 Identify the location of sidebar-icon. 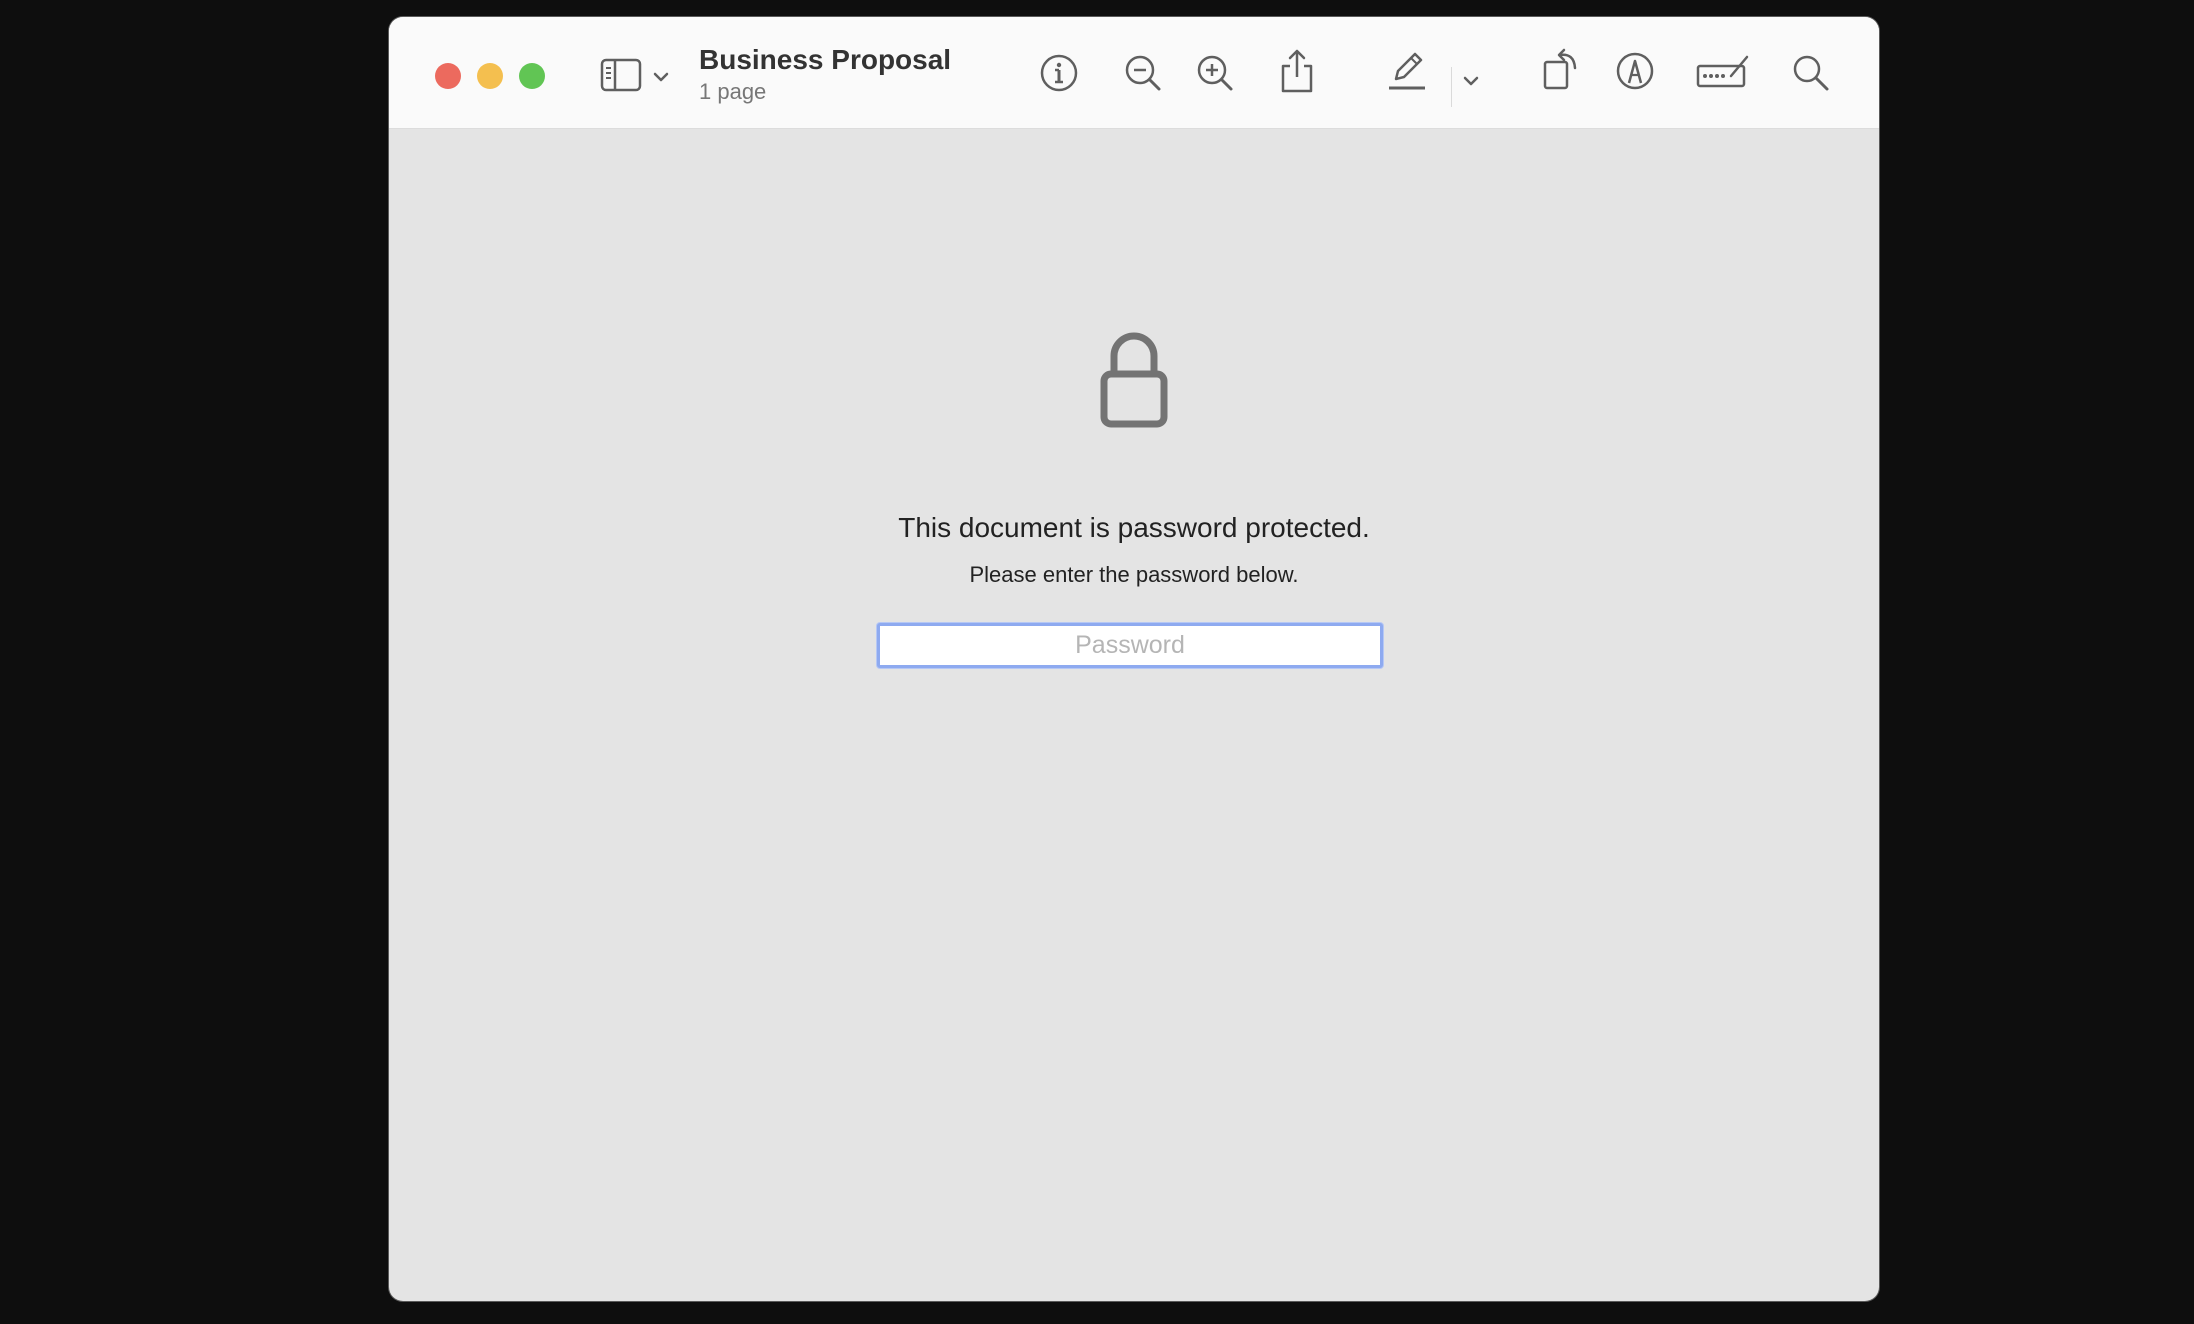
(621, 75).